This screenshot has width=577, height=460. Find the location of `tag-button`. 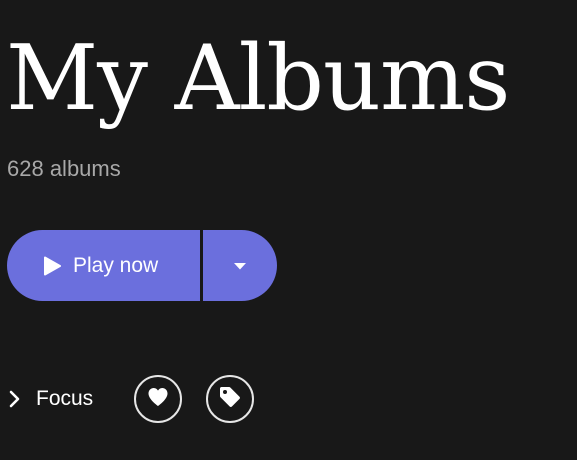

tag-button is located at coordinates (230, 399).